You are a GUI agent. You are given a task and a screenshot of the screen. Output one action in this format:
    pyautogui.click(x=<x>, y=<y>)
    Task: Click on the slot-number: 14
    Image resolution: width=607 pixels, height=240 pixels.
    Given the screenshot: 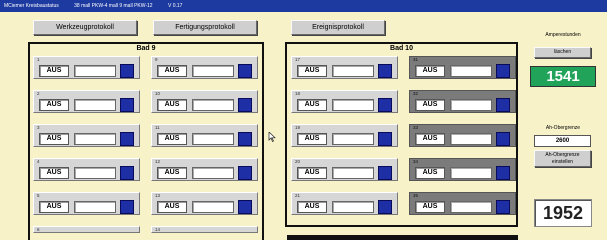 What is the action you would take?
    pyautogui.click(x=158, y=229)
    